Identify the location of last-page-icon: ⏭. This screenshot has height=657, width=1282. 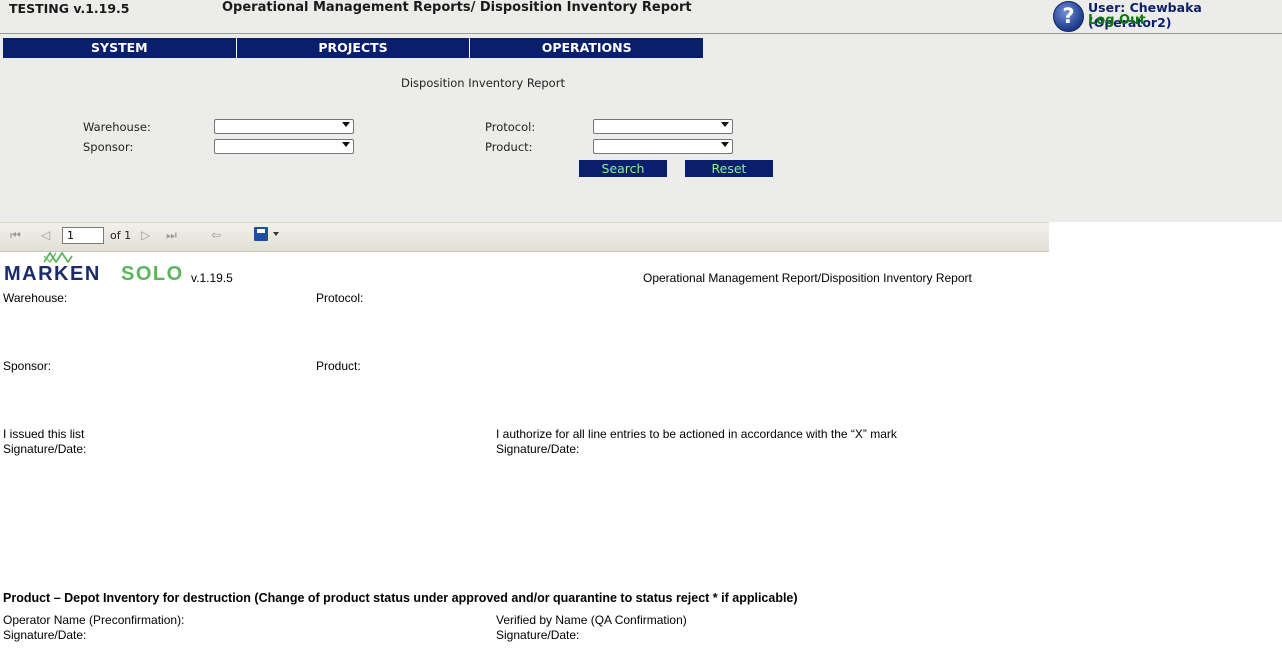
(171, 235).